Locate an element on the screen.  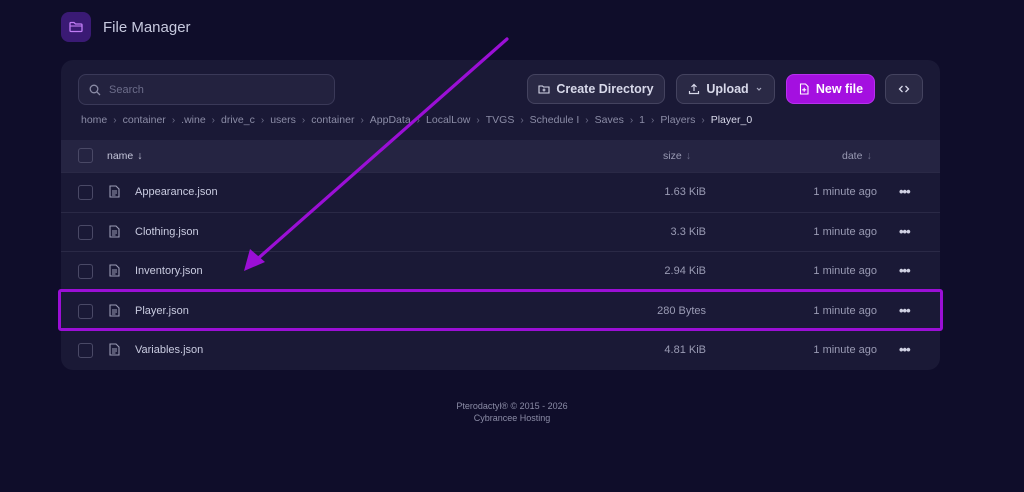
breadcrumb-item: Saves is located at coordinates (609, 120).